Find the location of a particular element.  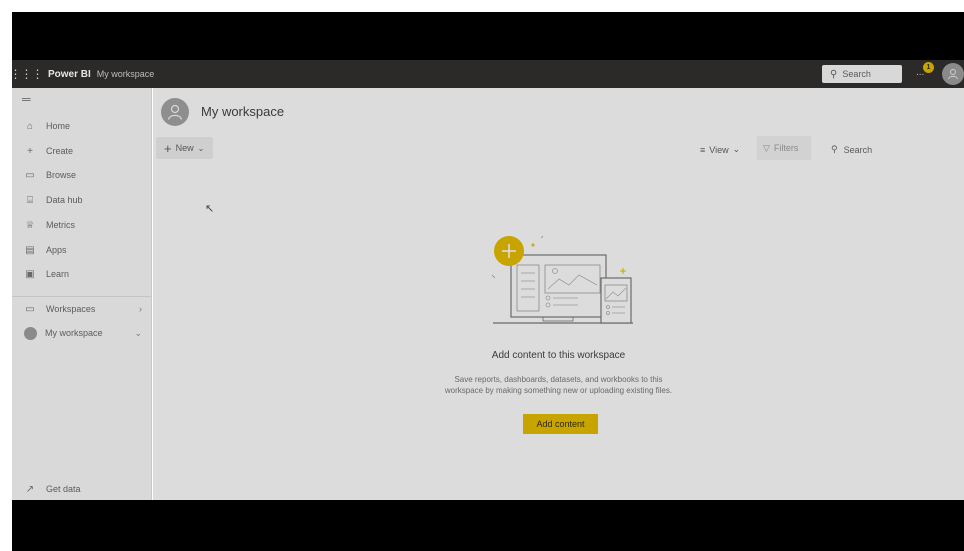

sidebar-divider is located at coordinates (82, 296).